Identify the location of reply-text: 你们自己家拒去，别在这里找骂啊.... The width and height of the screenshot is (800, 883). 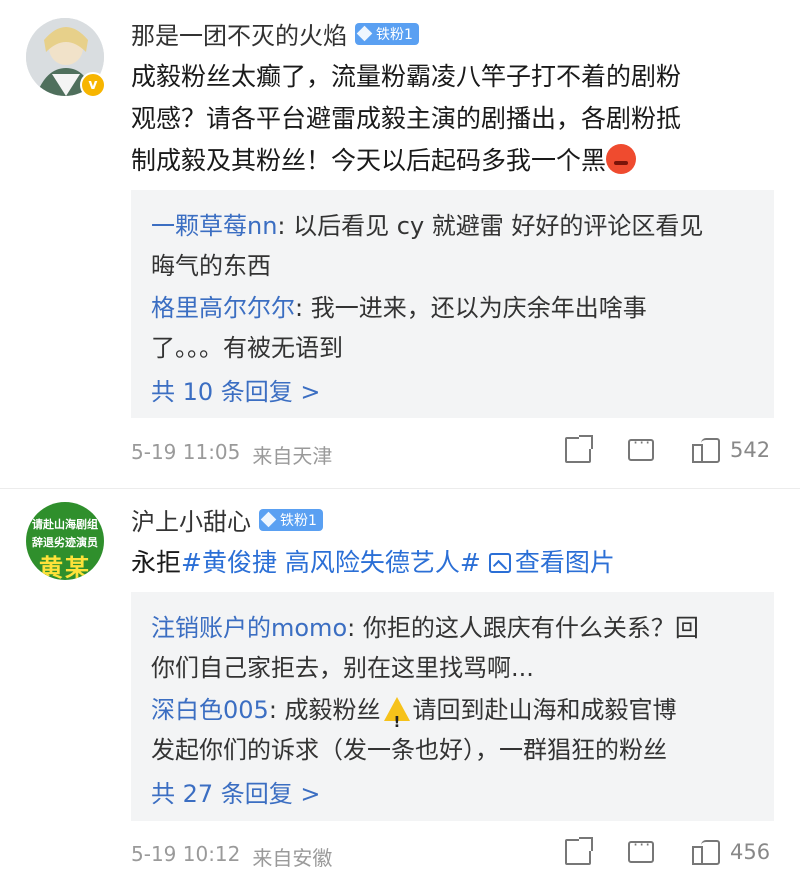
(342, 668).